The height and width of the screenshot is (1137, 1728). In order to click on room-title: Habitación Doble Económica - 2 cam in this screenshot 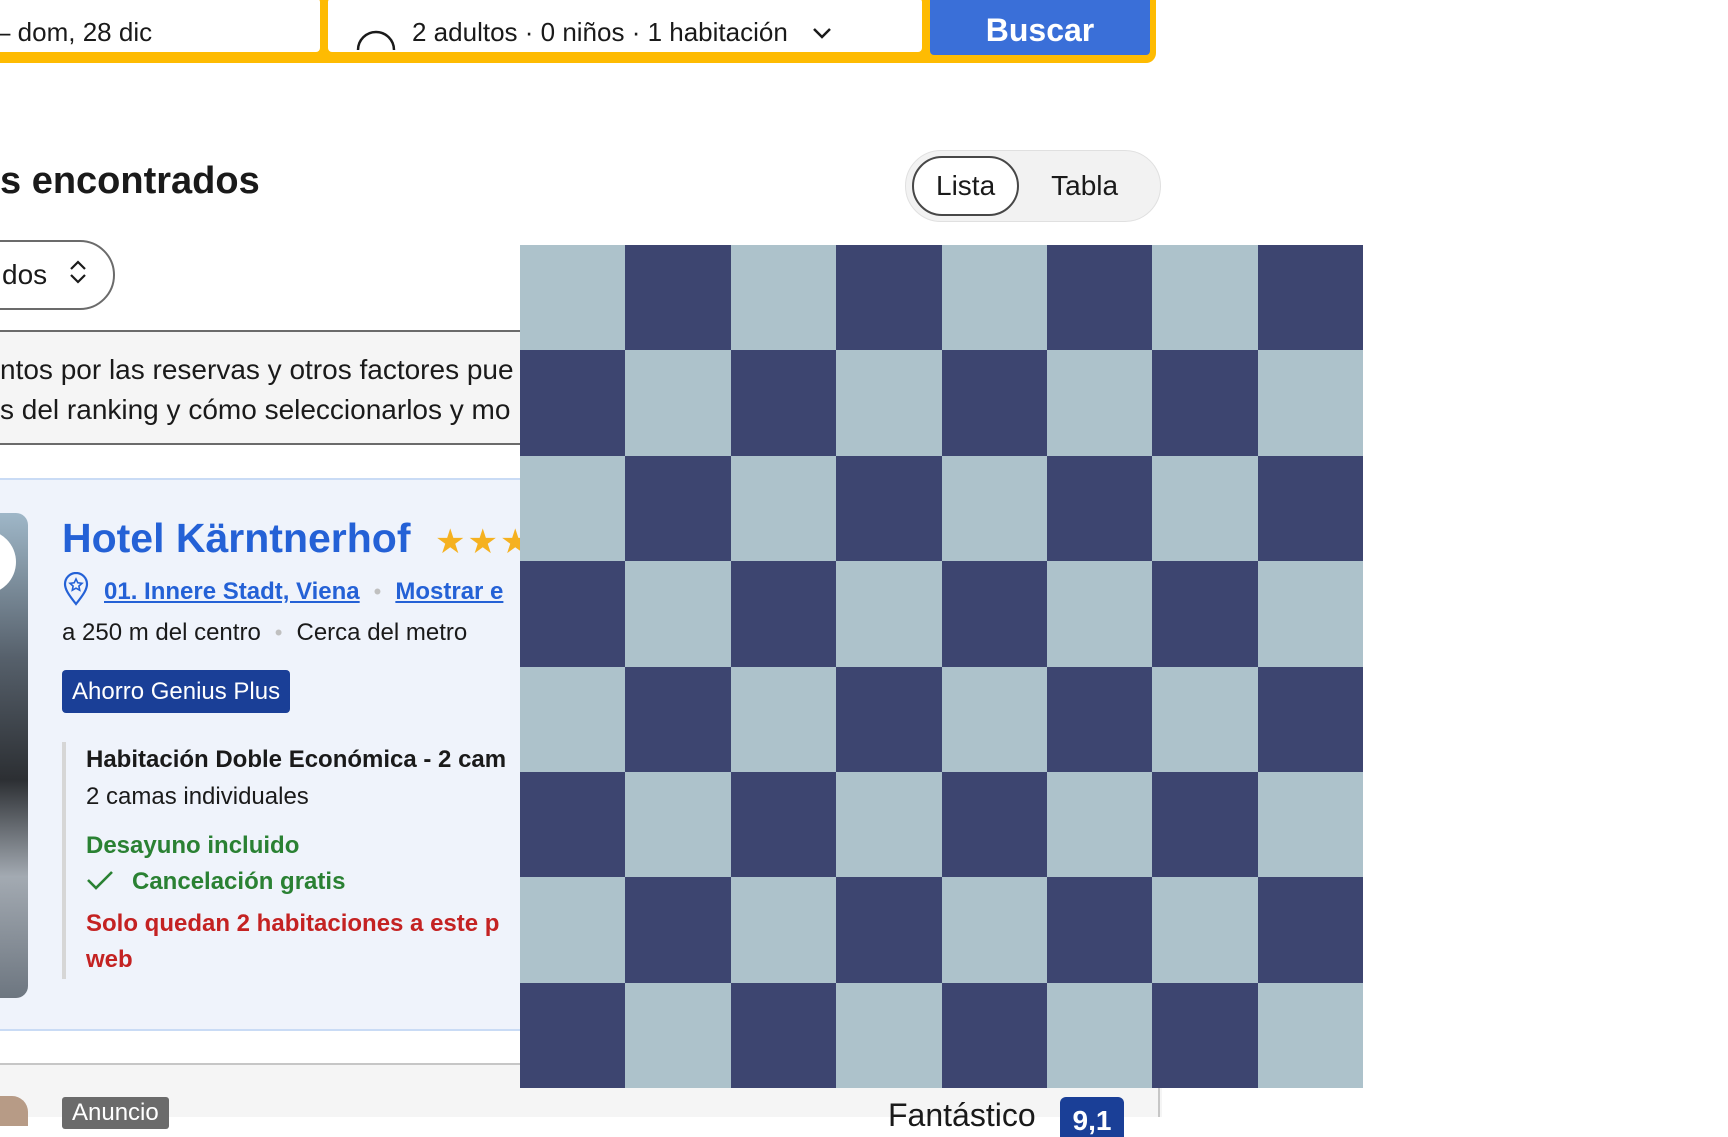, I will do `click(296, 759)`.